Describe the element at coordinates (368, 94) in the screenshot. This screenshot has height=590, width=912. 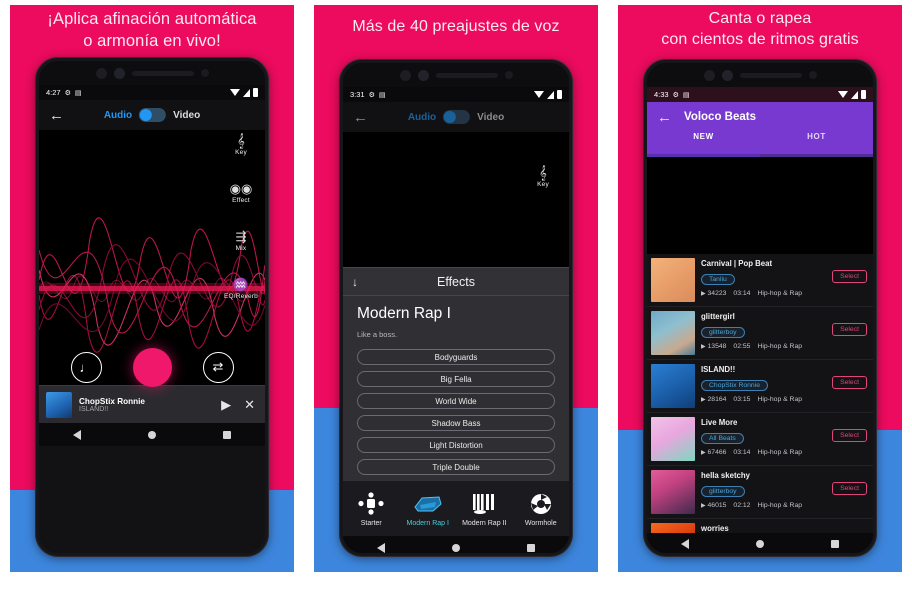
I see `status-bar-left: 3:31 ⚙ ▤` at that location.